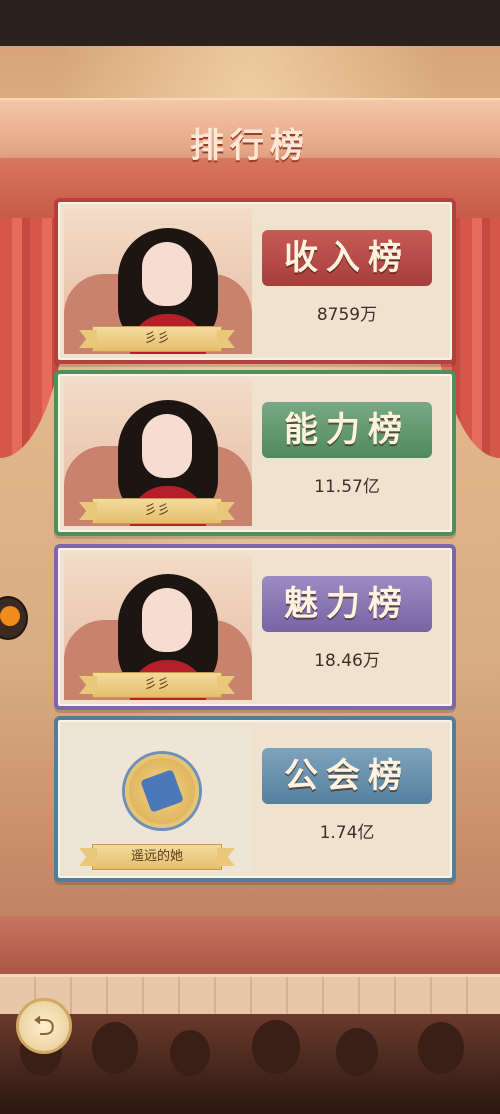 This screenshot has width=500, height=1114. Describe the element at coordinates (255, 627) in the screenshot. I see `charm-board-card: 彡彡 魅力榜 18.46万` at that location.